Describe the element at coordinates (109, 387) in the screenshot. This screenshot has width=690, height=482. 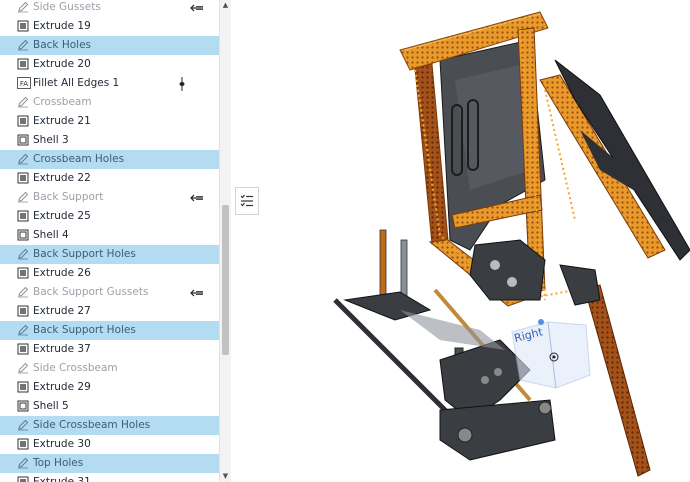
I see `feature-list-item: Extrude 29` at that location.